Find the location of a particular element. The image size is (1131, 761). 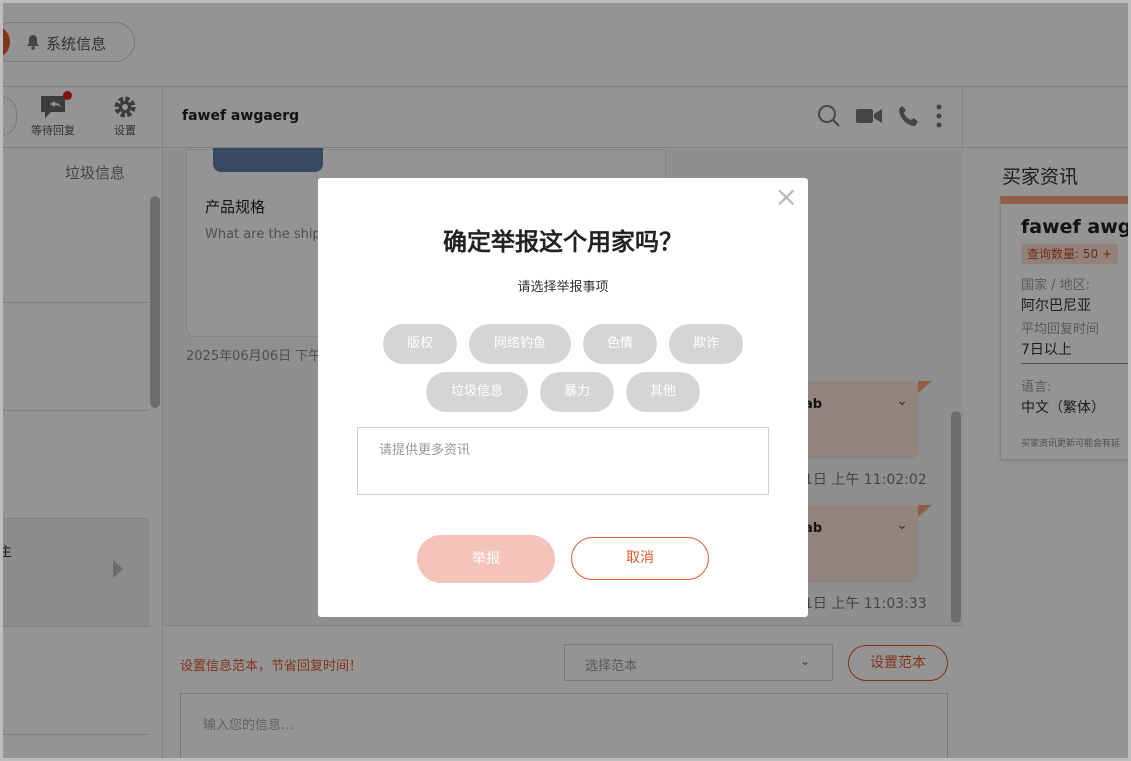

dialog-title: 确定举报这个用家吗？ is located at coordinates (563, 242).